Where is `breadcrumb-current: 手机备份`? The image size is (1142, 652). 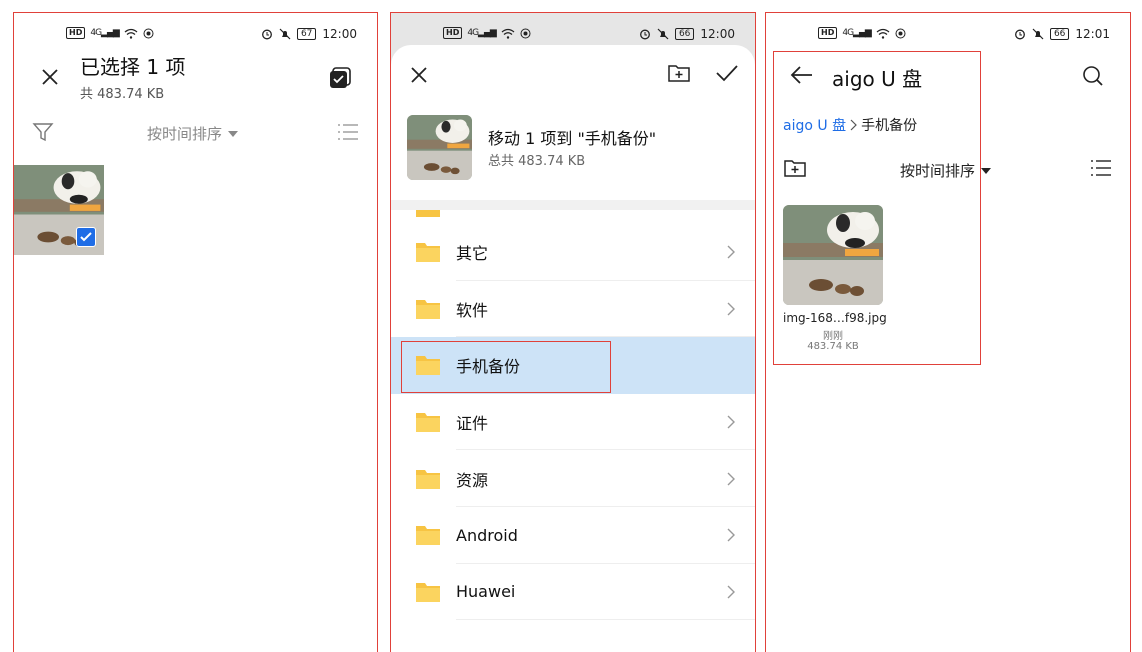 breadcrumb-current: 手机备份 is located at coordinates (889, 126).